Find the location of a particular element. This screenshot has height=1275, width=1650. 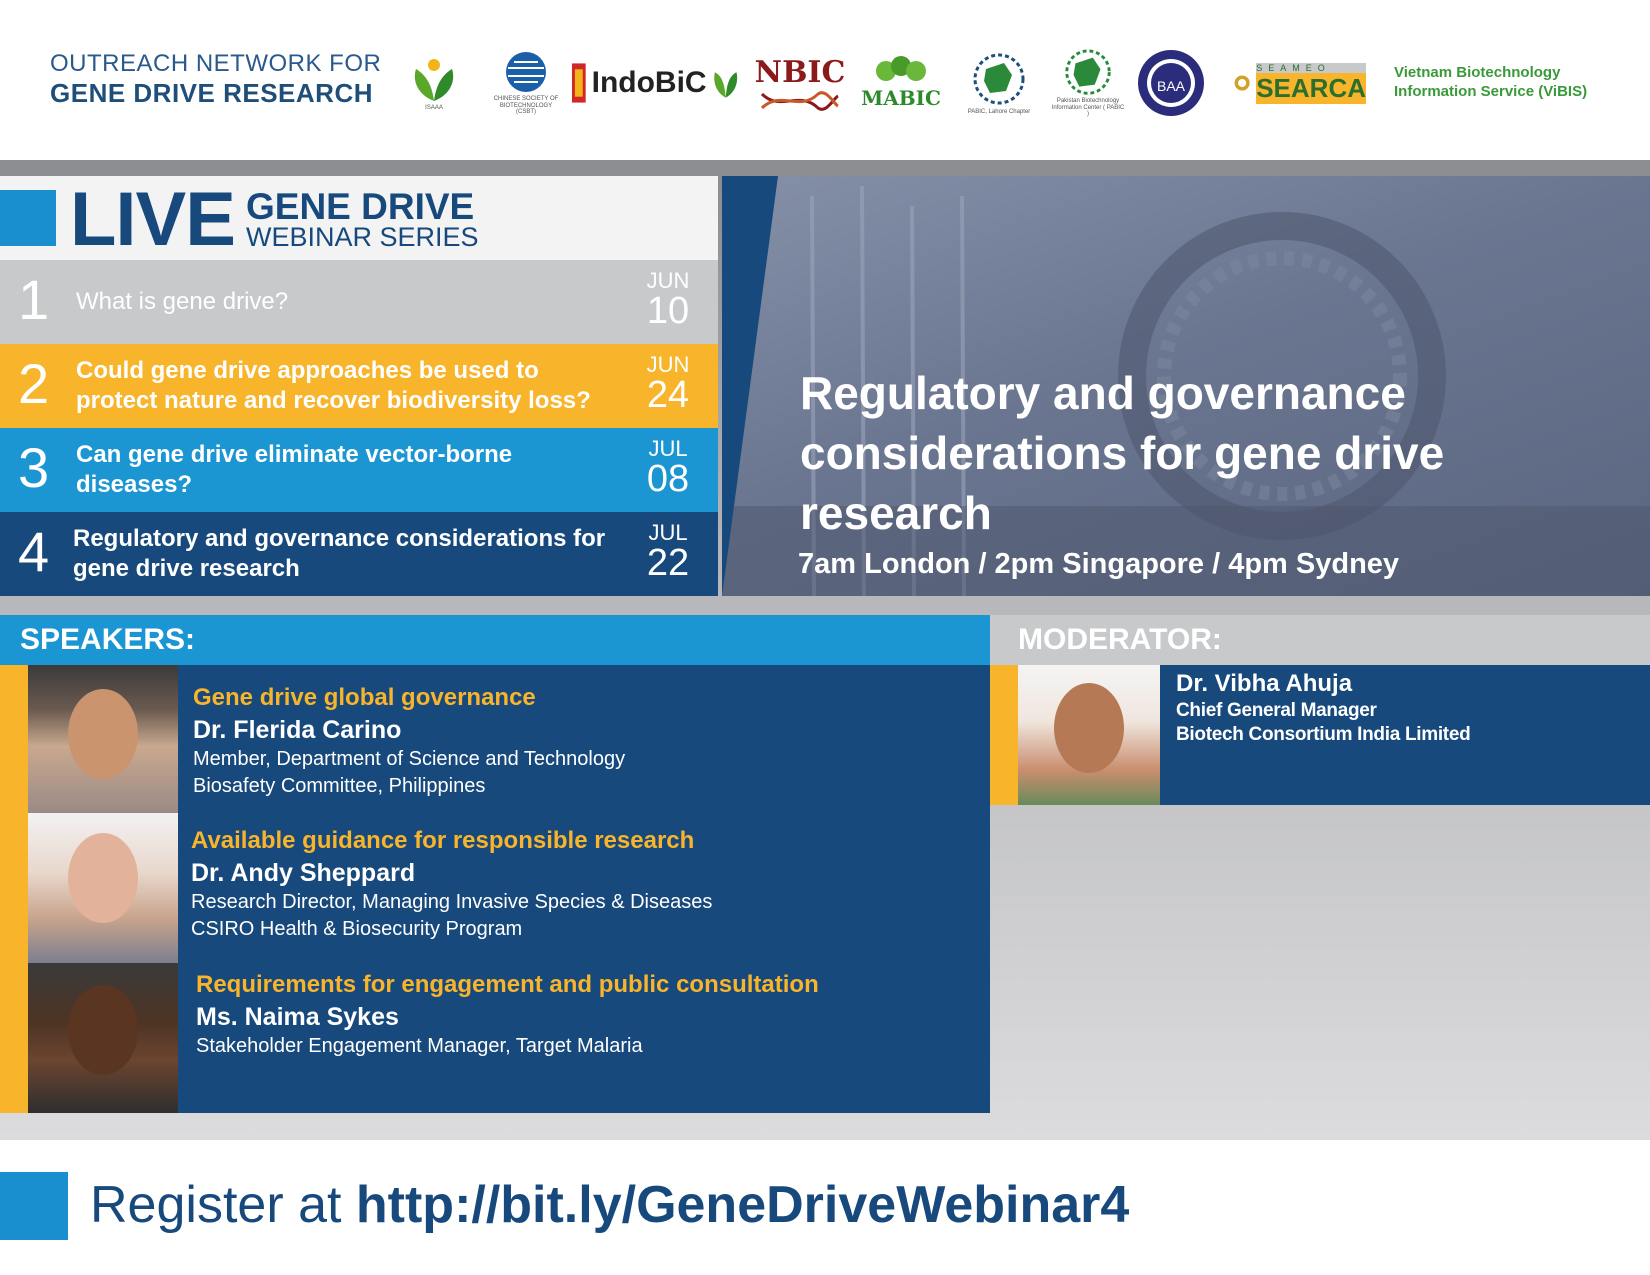

moderator-label: MODERATOR: is located at coordinates (1120, 639).